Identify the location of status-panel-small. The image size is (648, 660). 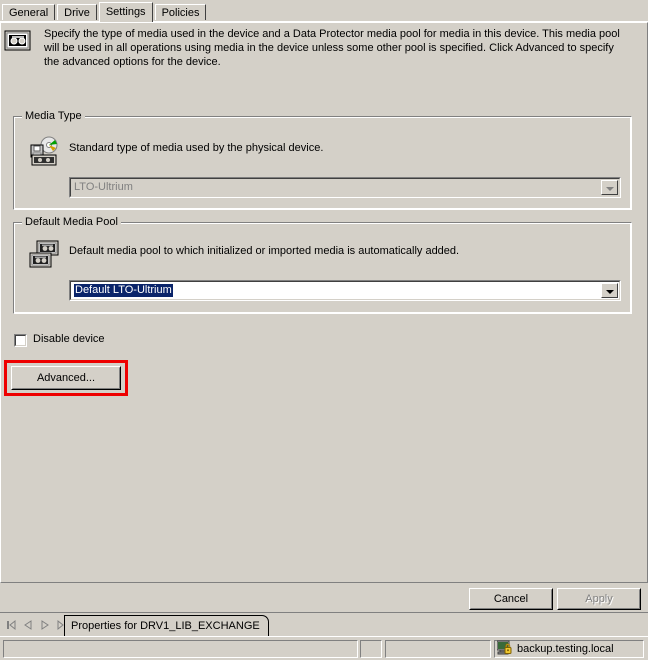
(371, 649).